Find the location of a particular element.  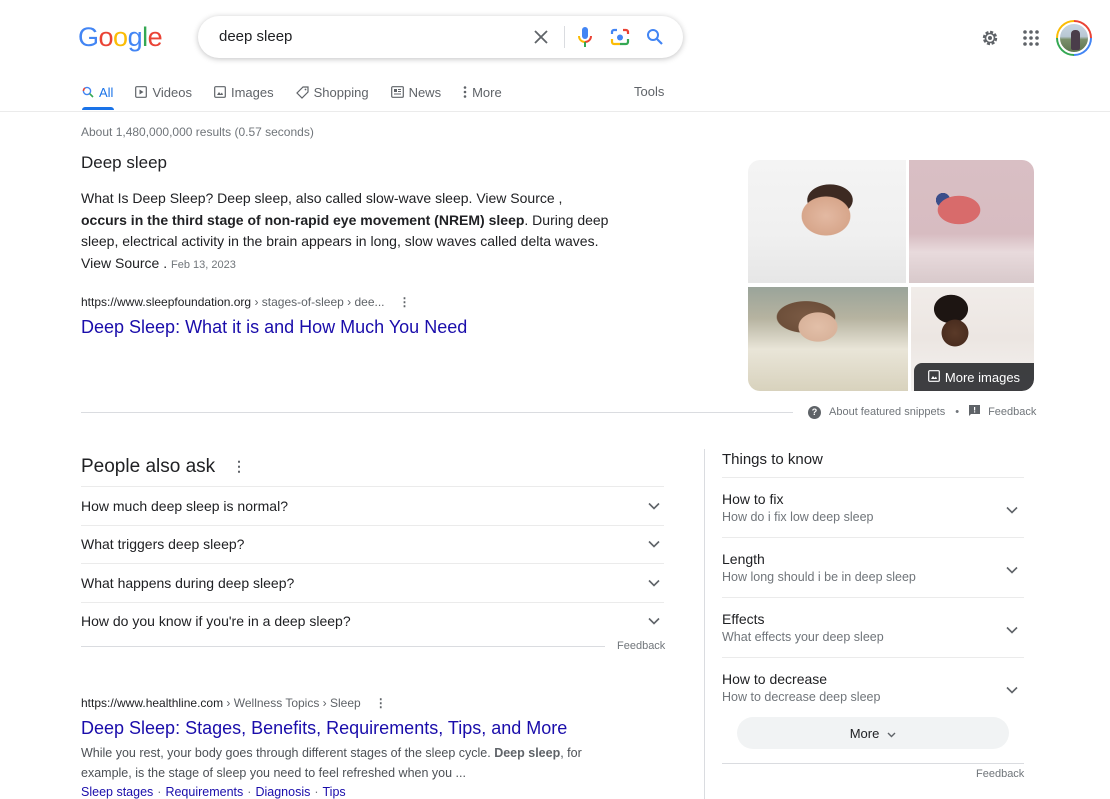

tab-label: Shopping is located at coordinates (341, 92).